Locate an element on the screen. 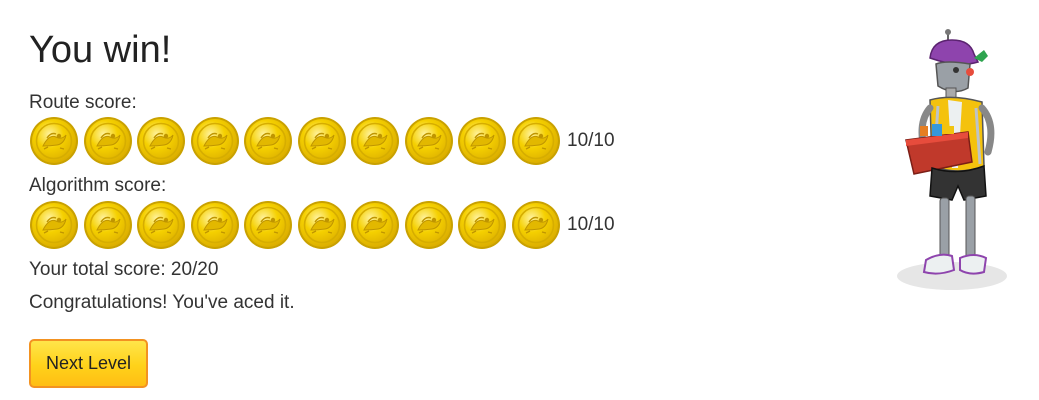  route-score-value: 10/10 is located at coordinates (591, 140).